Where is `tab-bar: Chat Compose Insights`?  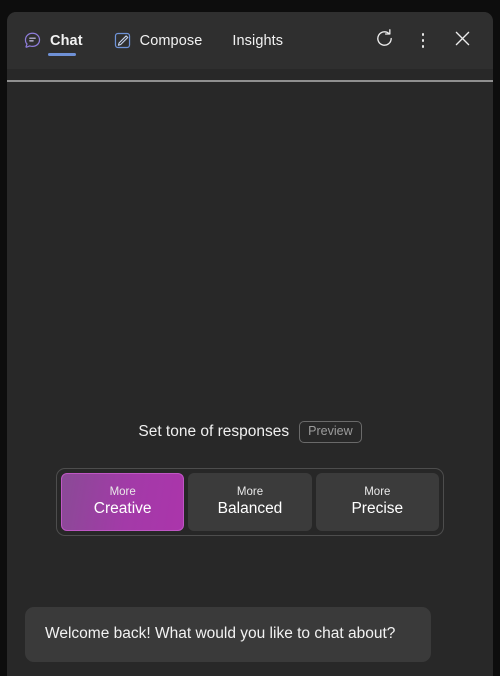
tab-bar: Chat Compose Insights is located at coordinates (153, 40).